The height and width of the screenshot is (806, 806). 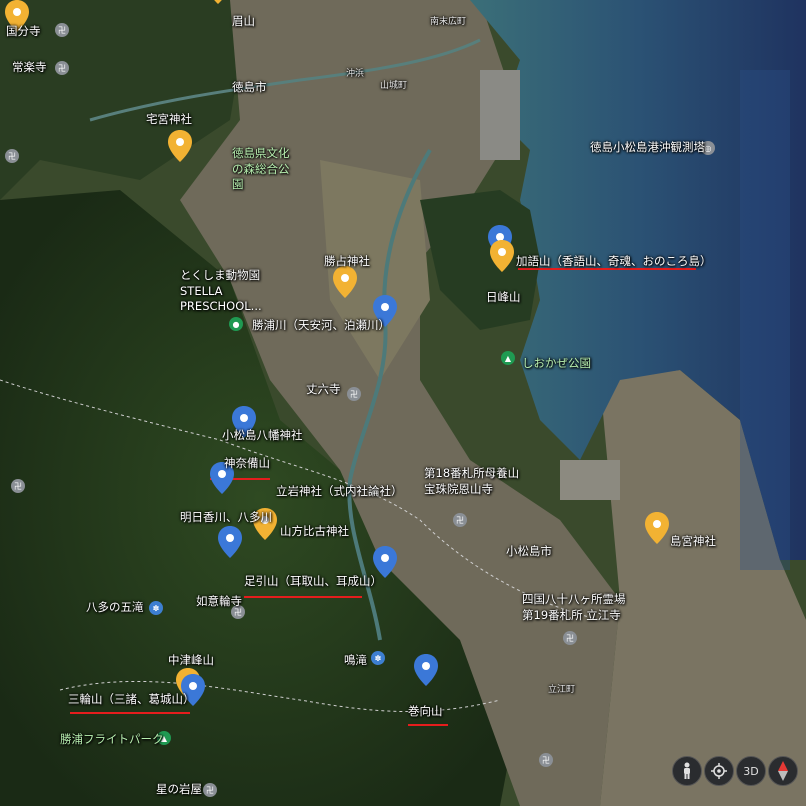 I want to click on label-shimamiya-shrine: 島宮神社, so click(x=693, y=541).